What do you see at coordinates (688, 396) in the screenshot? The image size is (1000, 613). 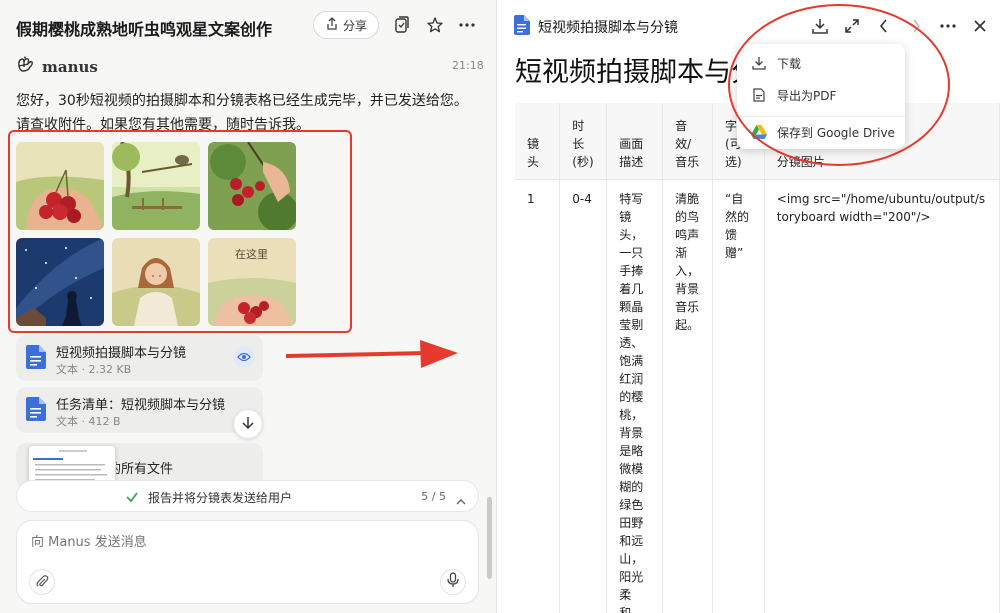 I see `shot-audio: 清脆的鸟鸣声渐入，背景音乐起。` at bounding box center [688, 396].